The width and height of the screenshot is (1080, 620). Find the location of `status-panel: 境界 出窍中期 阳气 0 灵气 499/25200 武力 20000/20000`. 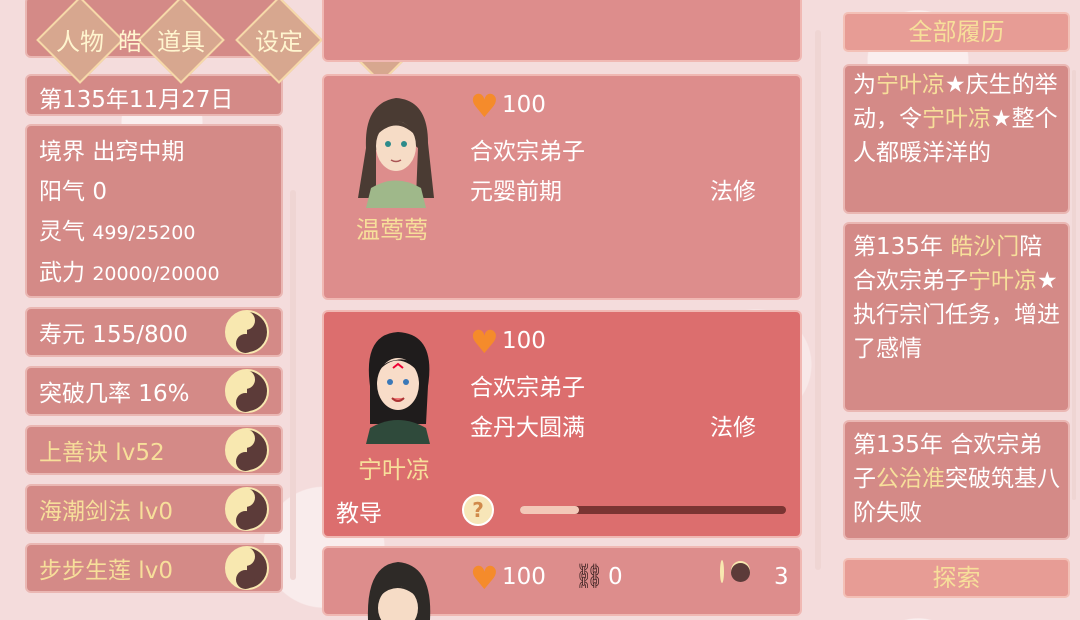

status-panel: 境界 出窍中期 阳气 0 灵气 499/25200 武力 20000/20000 is located at coordinates (154, 211).